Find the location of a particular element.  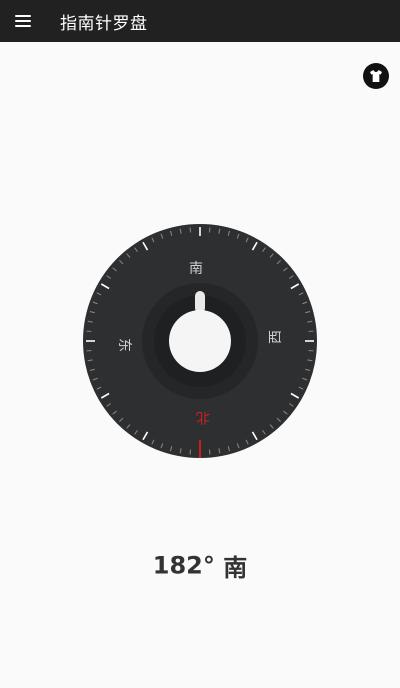

direction-label-west: 西 is located at coordinates (276, 337).